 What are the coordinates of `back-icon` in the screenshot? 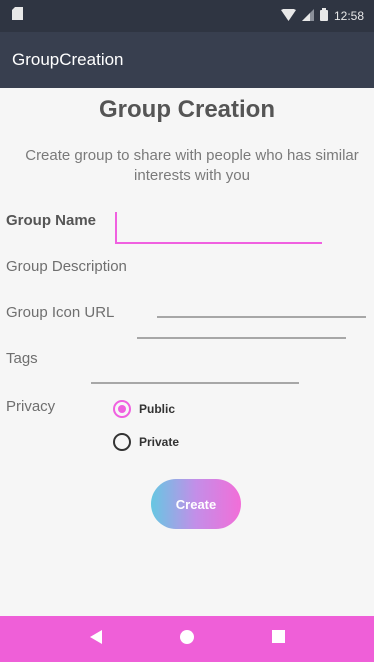 It's located at (95, 639).